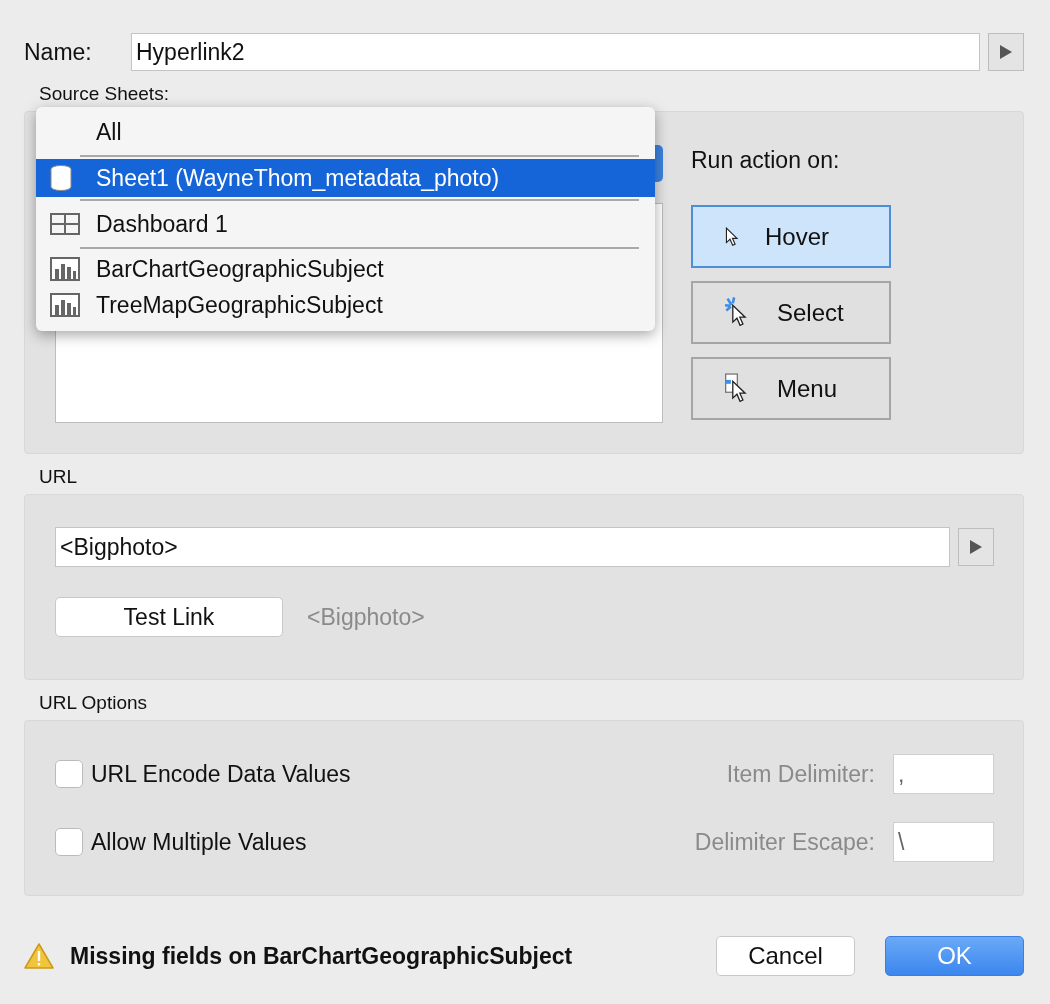 Image resolution: width=1050 pixels, height=1004 pixels. I want to click on run-action-button: Select, so click(791, 312).